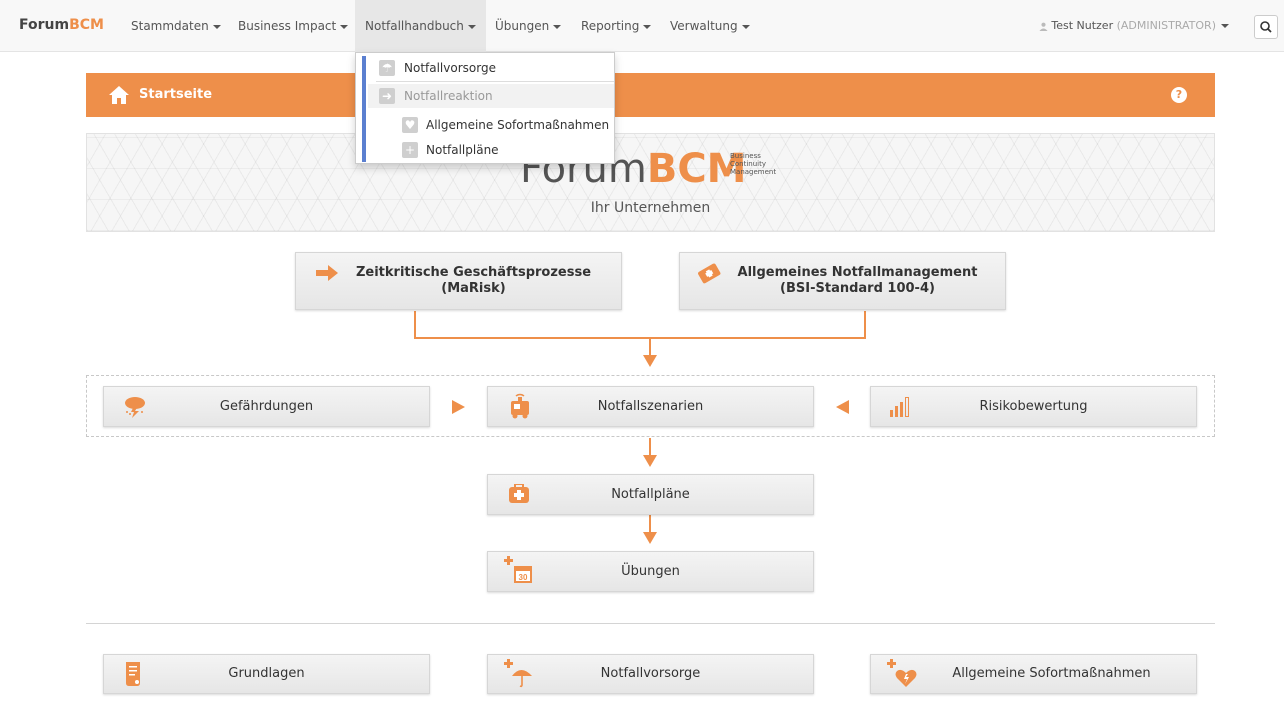 The width and height of the screenshot is (1284, 722). I want to click on box-label: Grundlagen, so click(266, 673).